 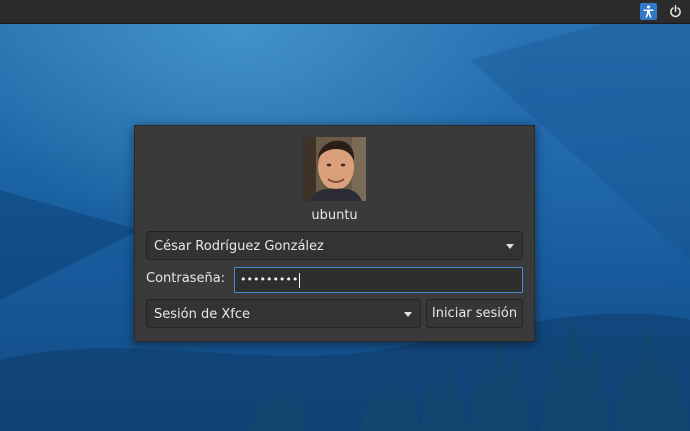 What do you see at coordinates (334, 169) in the screenshot?
I see `user-avatar` at bounding box center [334, 169].